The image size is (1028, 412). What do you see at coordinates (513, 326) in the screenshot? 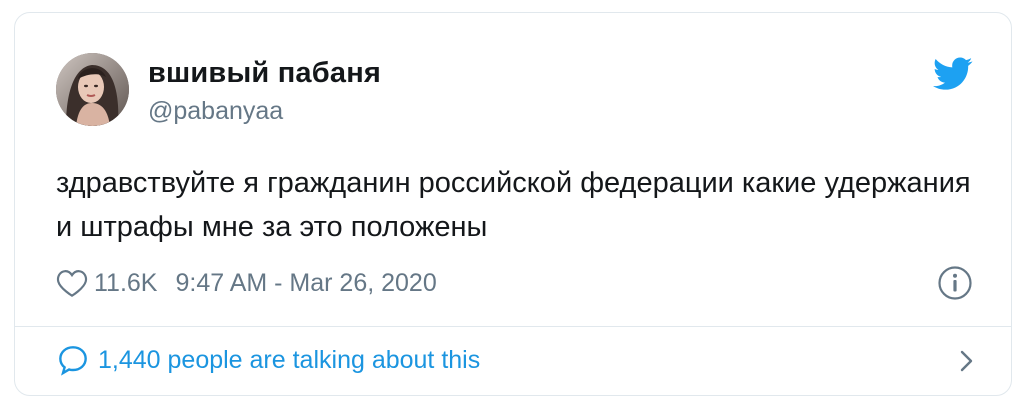
I see `divider` at bounding box center [513, 326].